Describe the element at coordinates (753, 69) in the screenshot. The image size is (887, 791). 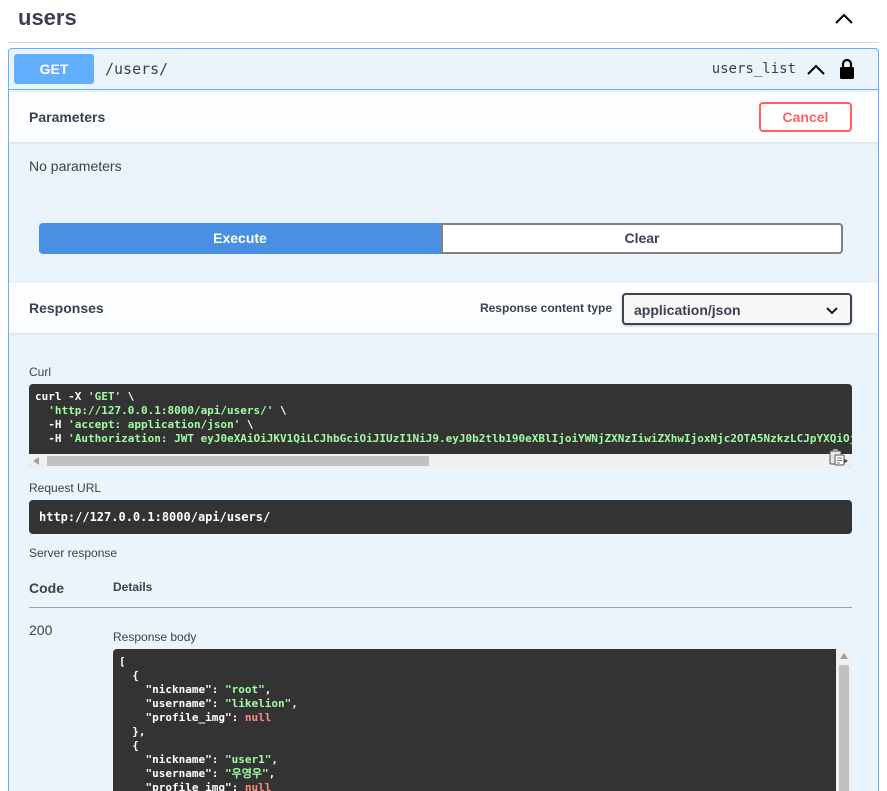
I see `operation-id: users_list` at that location.